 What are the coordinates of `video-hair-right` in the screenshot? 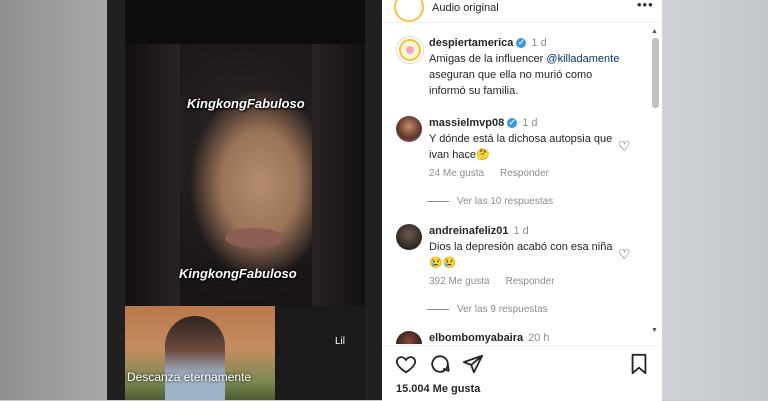 It's located at (338, 175).